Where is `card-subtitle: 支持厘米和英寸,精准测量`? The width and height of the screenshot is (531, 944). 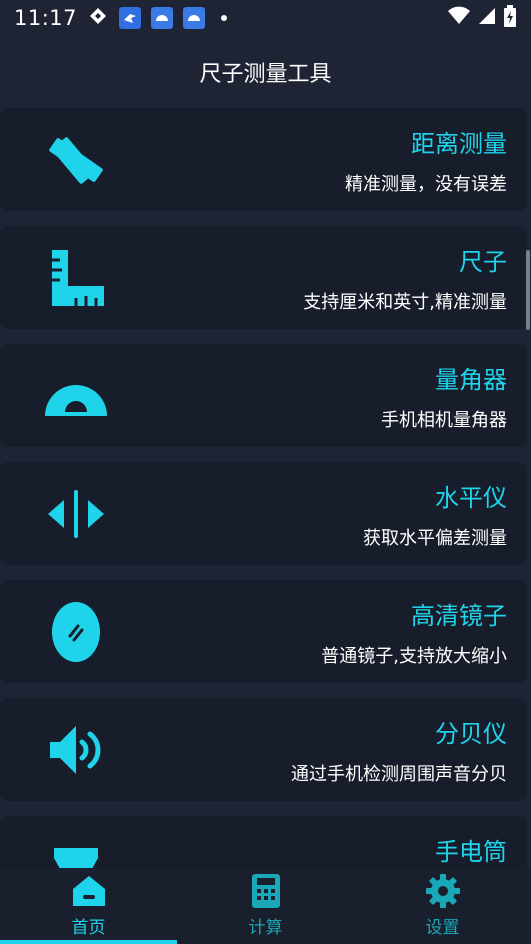
card-subtitle: 支持厘米和英寸,精准测量 is located at coordinates (405, 302).